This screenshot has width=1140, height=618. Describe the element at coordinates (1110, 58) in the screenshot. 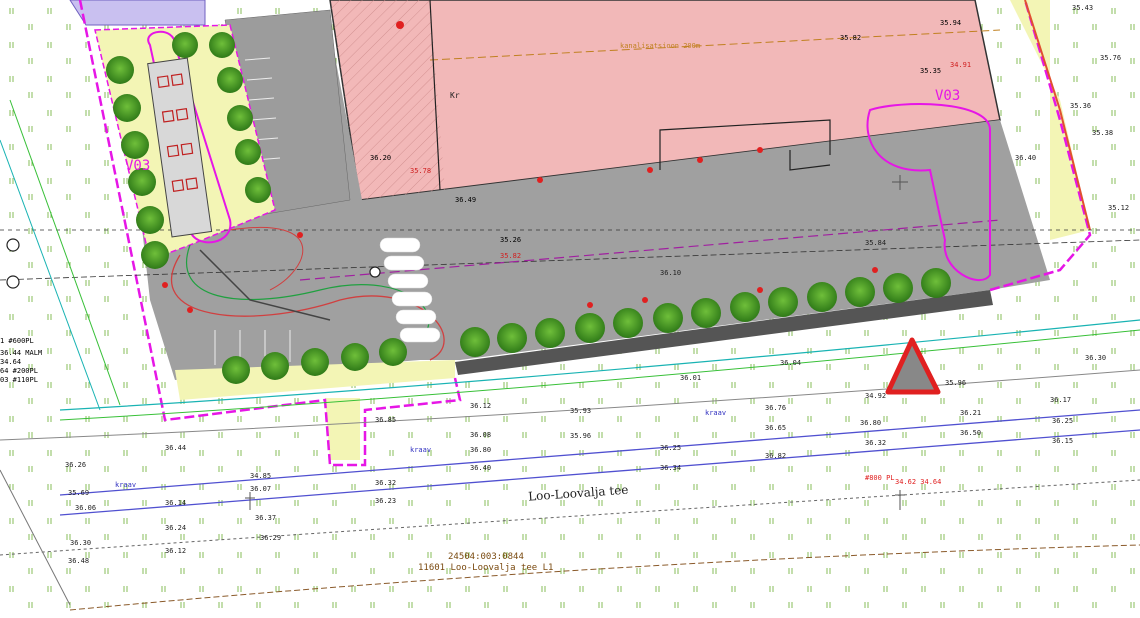

I see `elev-re1: 35.76` at that location.